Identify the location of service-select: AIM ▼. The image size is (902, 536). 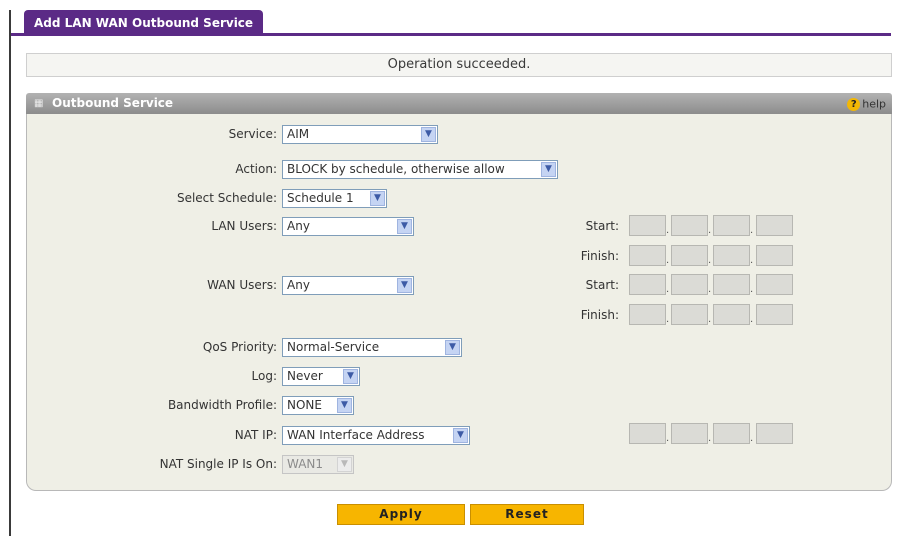
(360, 134).